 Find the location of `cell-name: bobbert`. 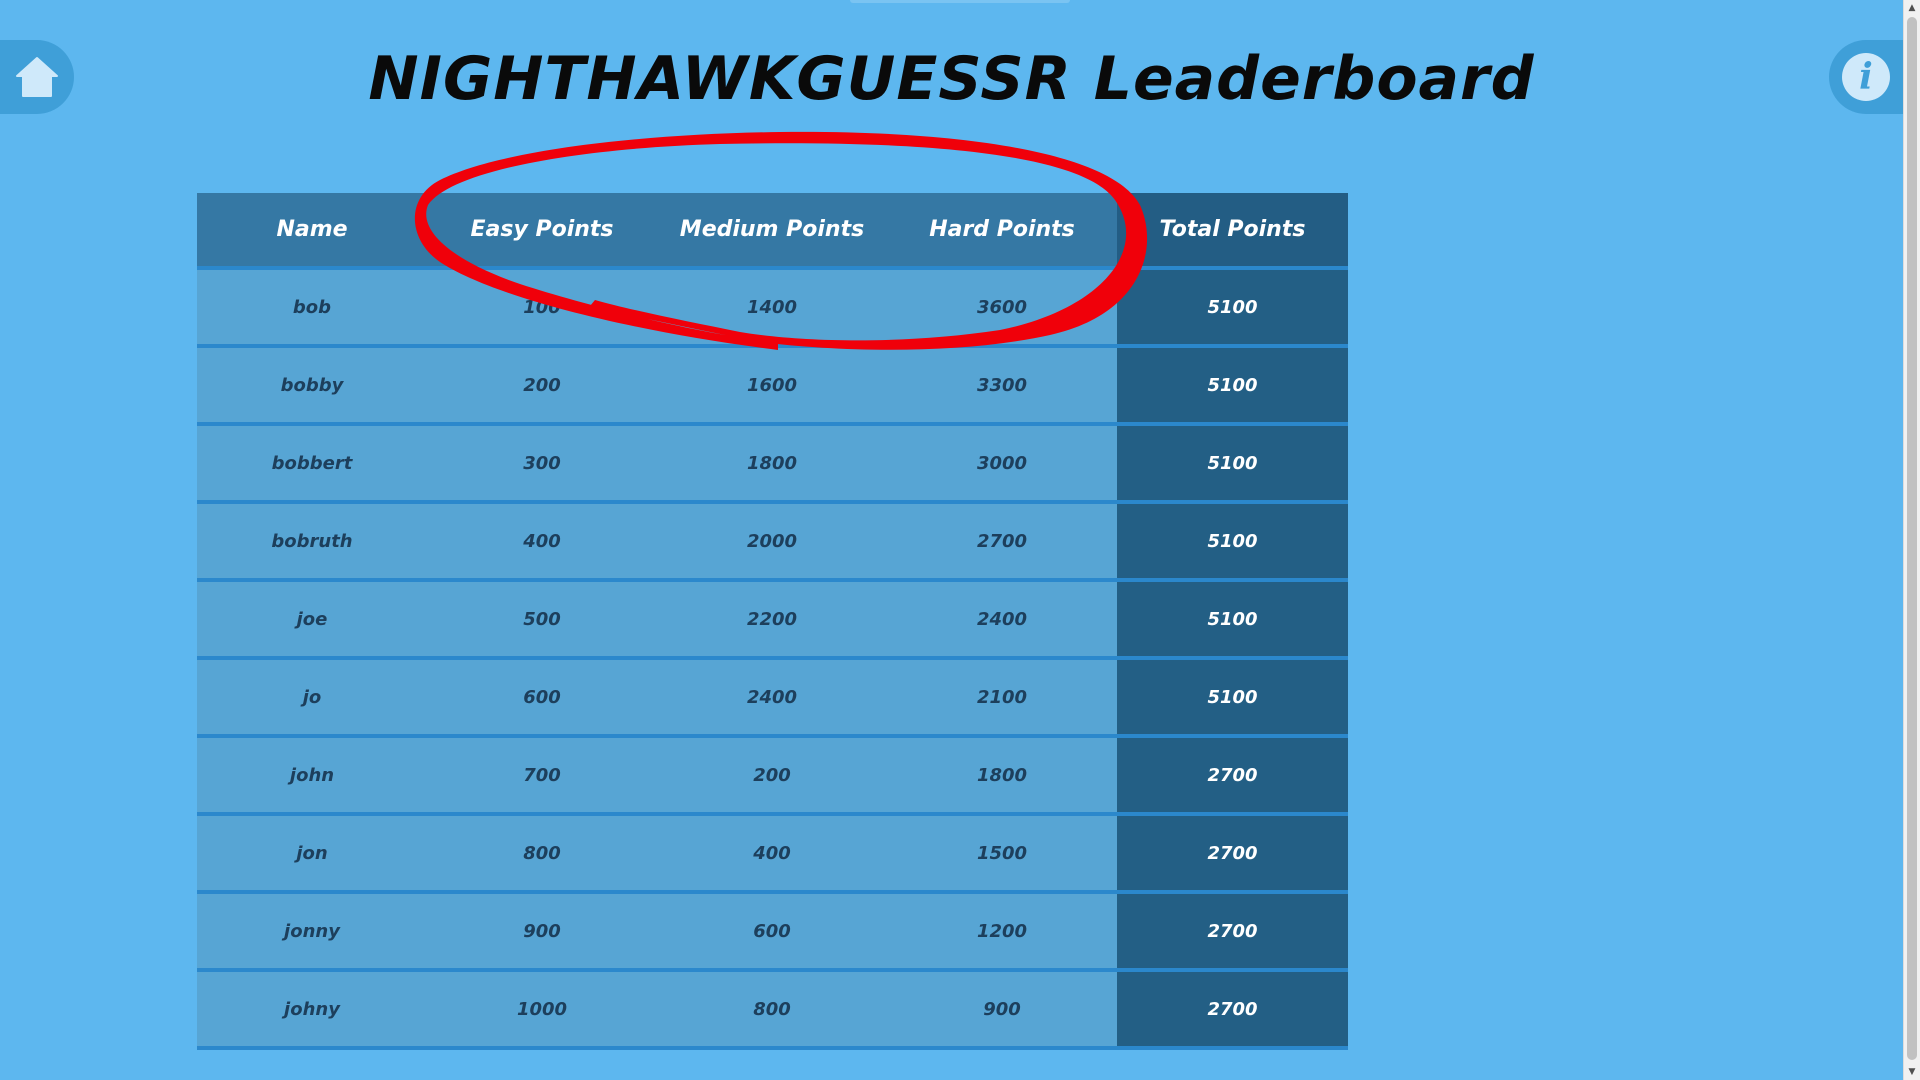

cell-name: bobbert is located at coordinates (312, 464).